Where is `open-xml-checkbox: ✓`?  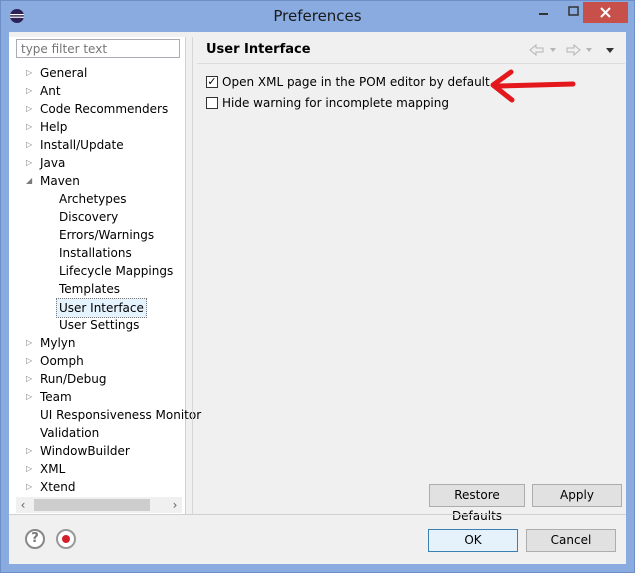
open-xml-checkbox: ✓ is located at coordinates (212, 82).